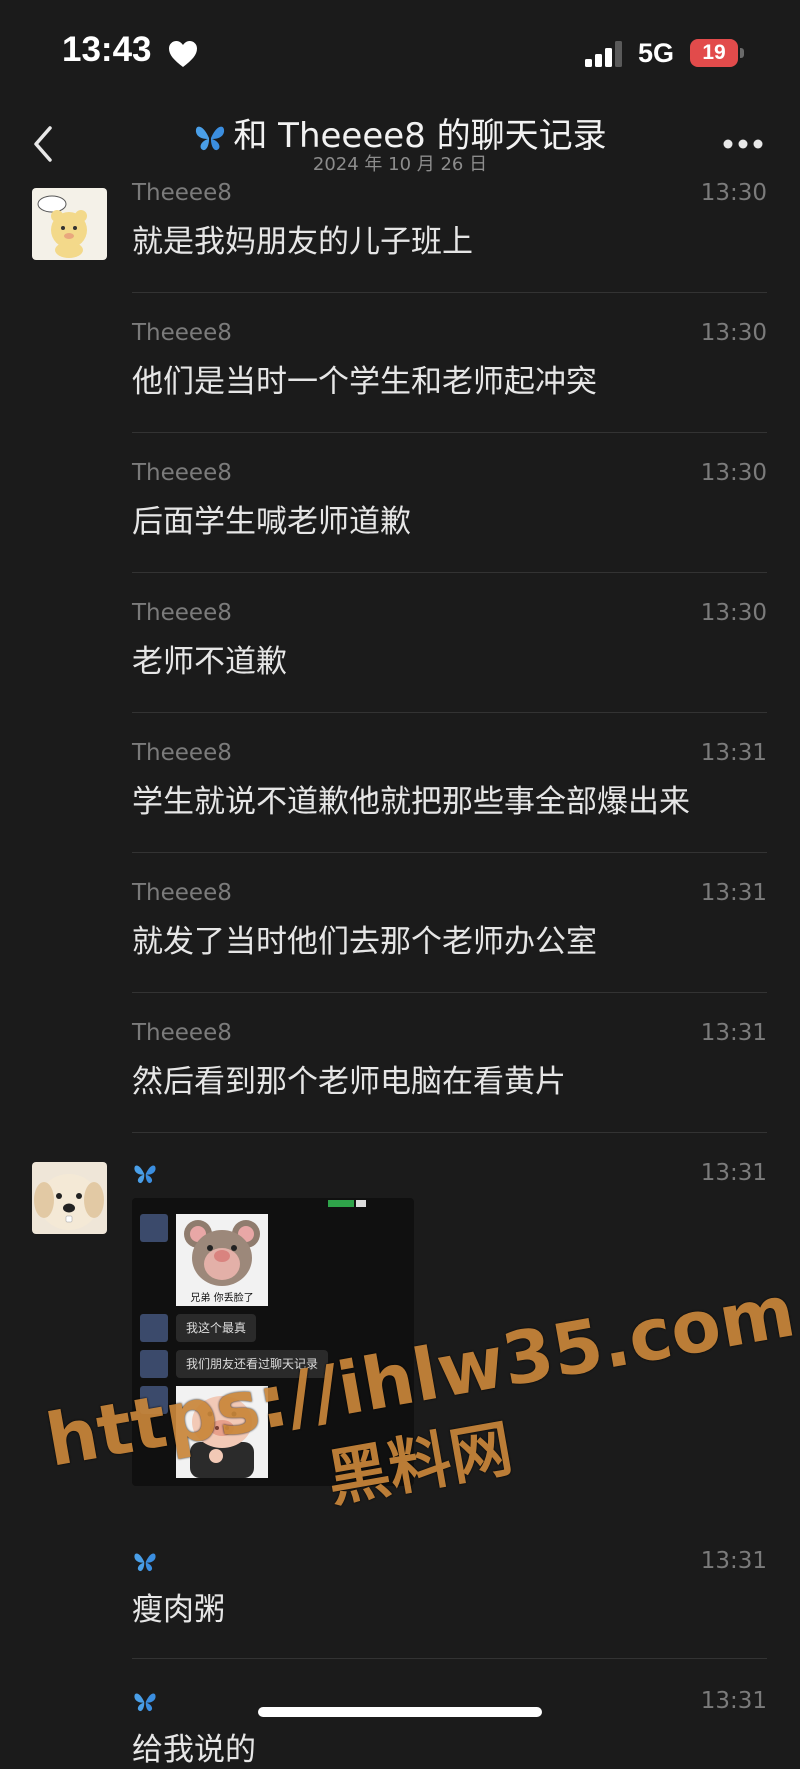 The image size is (800, 1769). I want to click on battery-level: 19, so click(714, 52).